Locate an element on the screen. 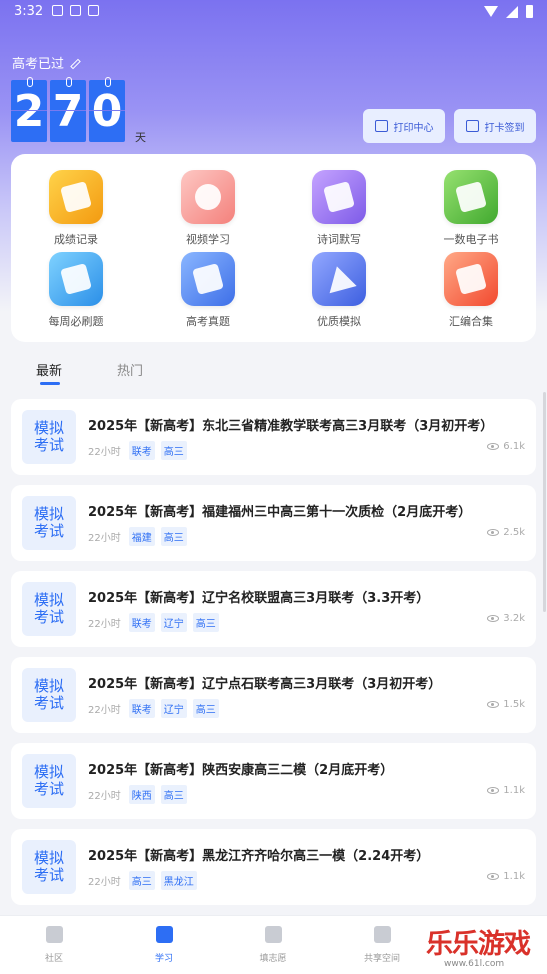 This screenshot has height=974, width=547. feature-label: 每周必刷题 is located at coordinates (76, 321).